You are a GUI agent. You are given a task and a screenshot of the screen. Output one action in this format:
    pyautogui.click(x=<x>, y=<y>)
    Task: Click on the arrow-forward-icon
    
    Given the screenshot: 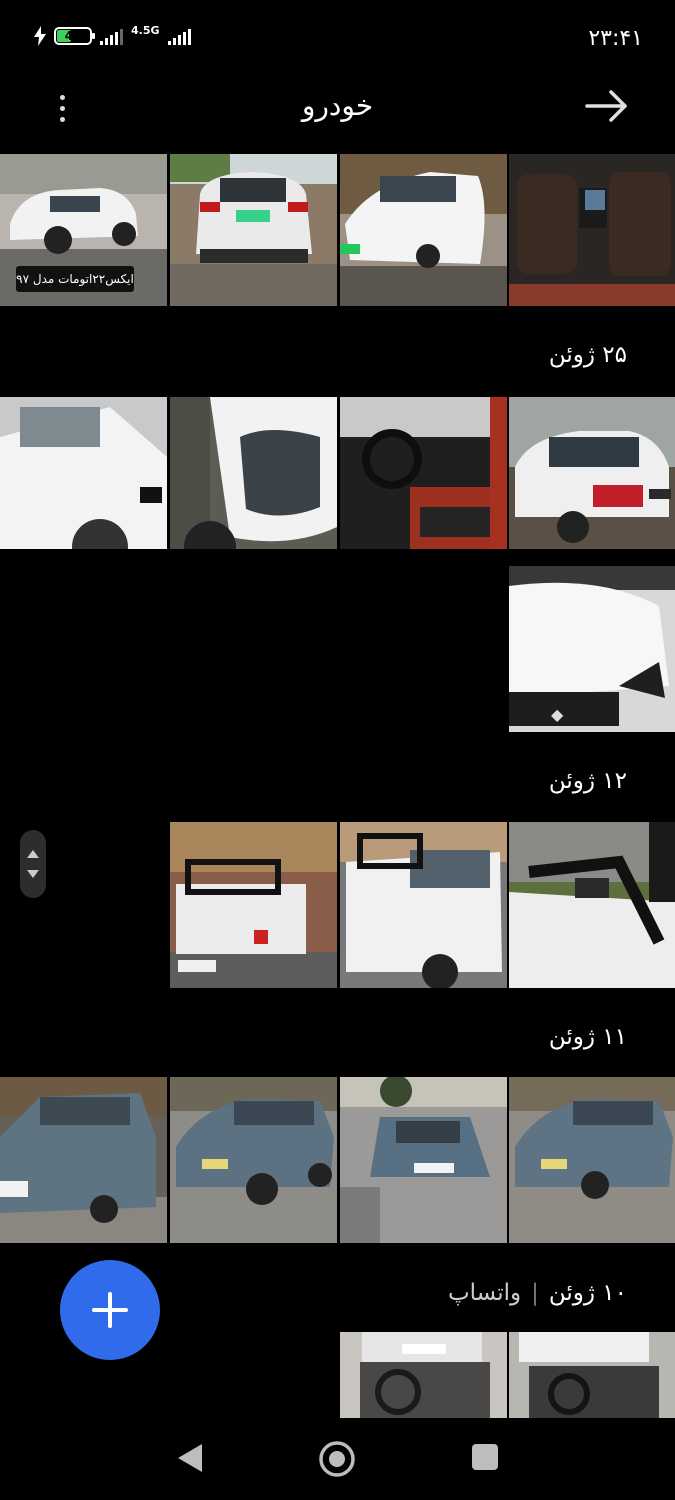 What is the action you would take?
    pyautogui.click(x=606, y=106)
    